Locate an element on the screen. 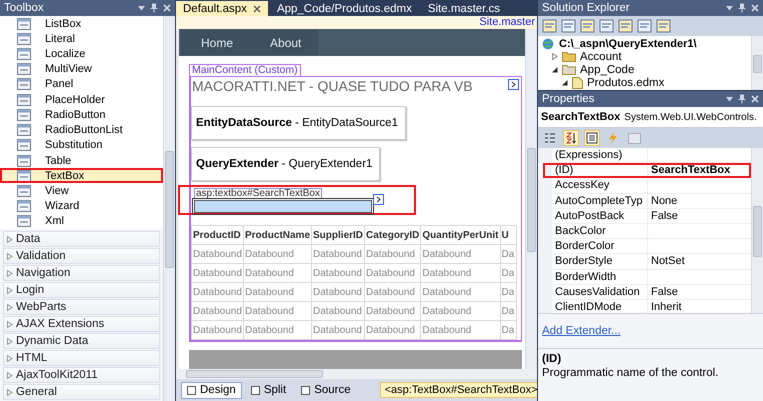  file-icon is located at coordinates (577, 82).